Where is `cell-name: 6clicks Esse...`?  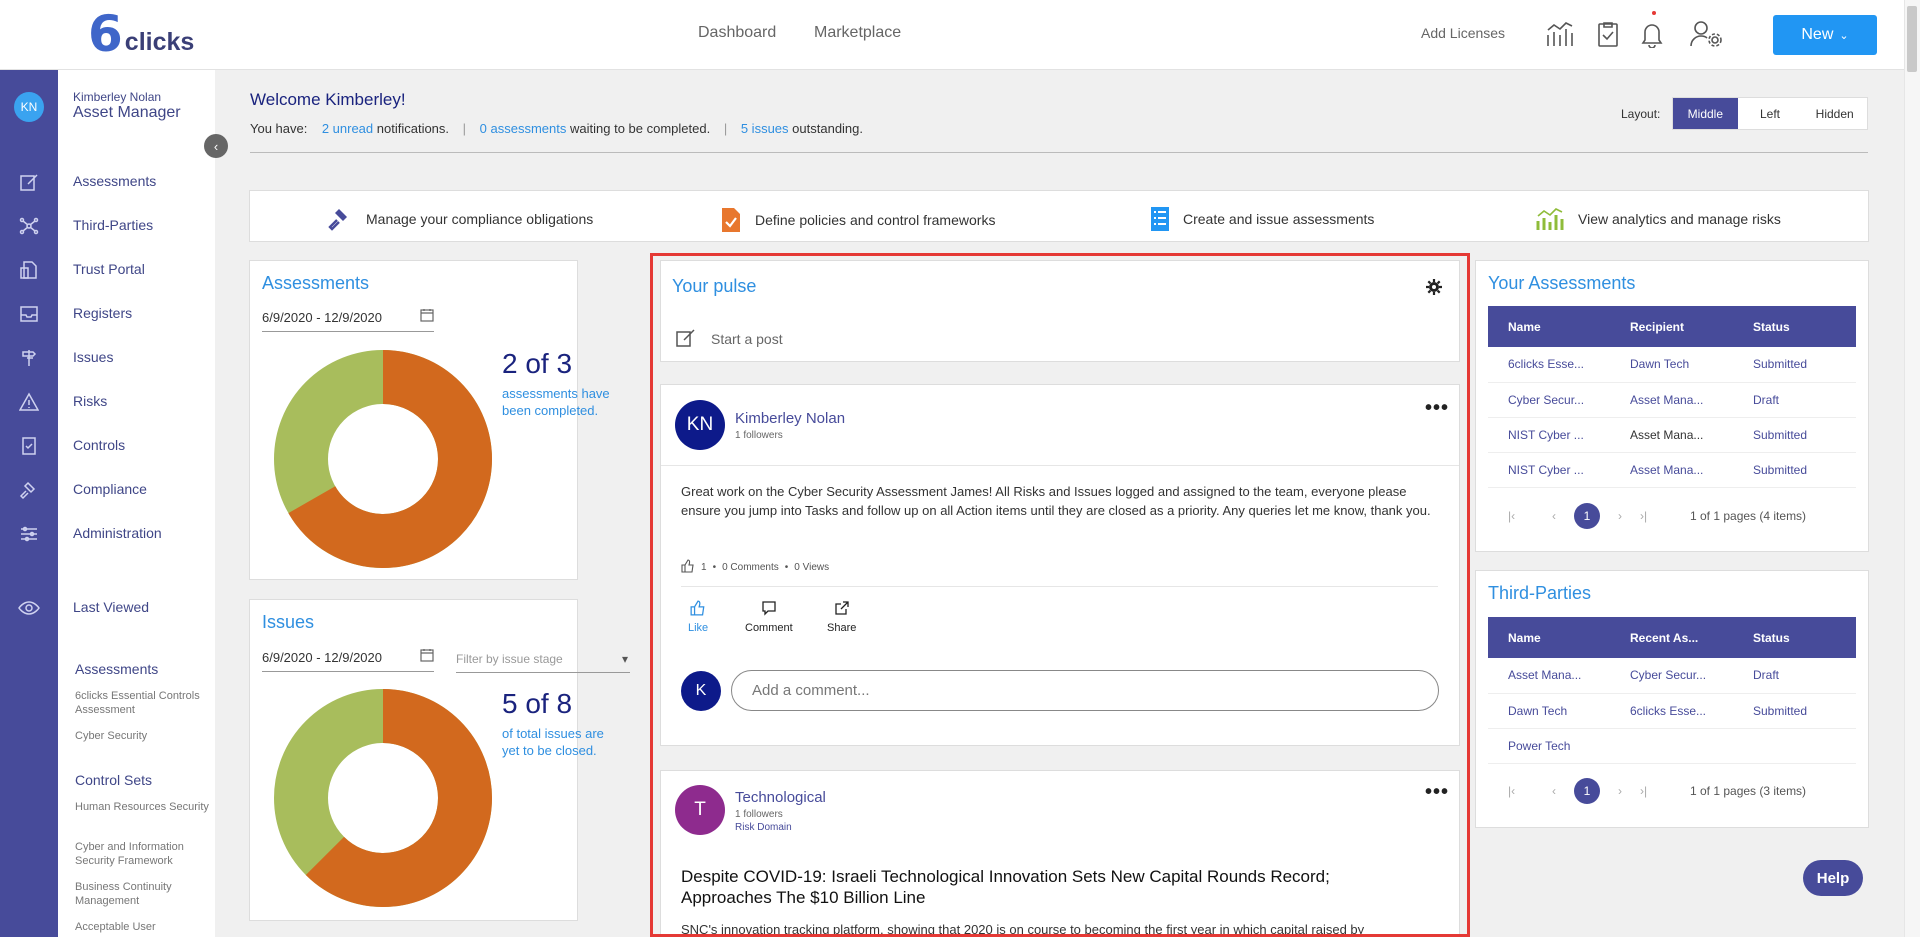
cell-name: 6clicks Esse... is located at coordinates (1549, 365).